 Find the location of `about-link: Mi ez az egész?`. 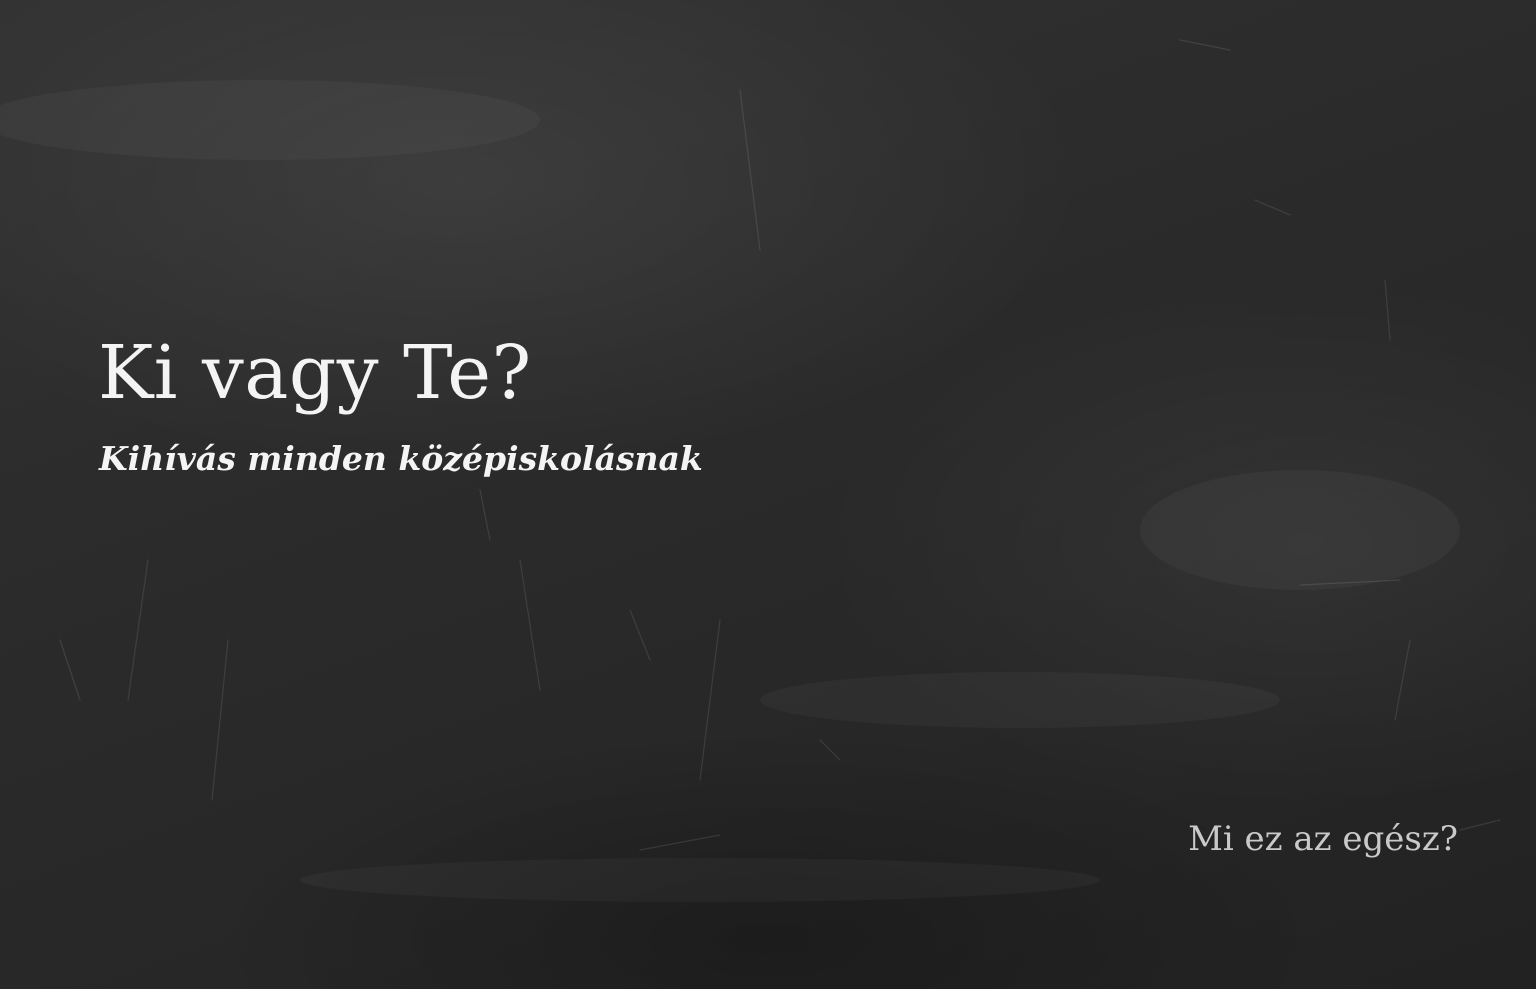

about-link: Mi ez az egész? is located at coordinates (1323, 839).